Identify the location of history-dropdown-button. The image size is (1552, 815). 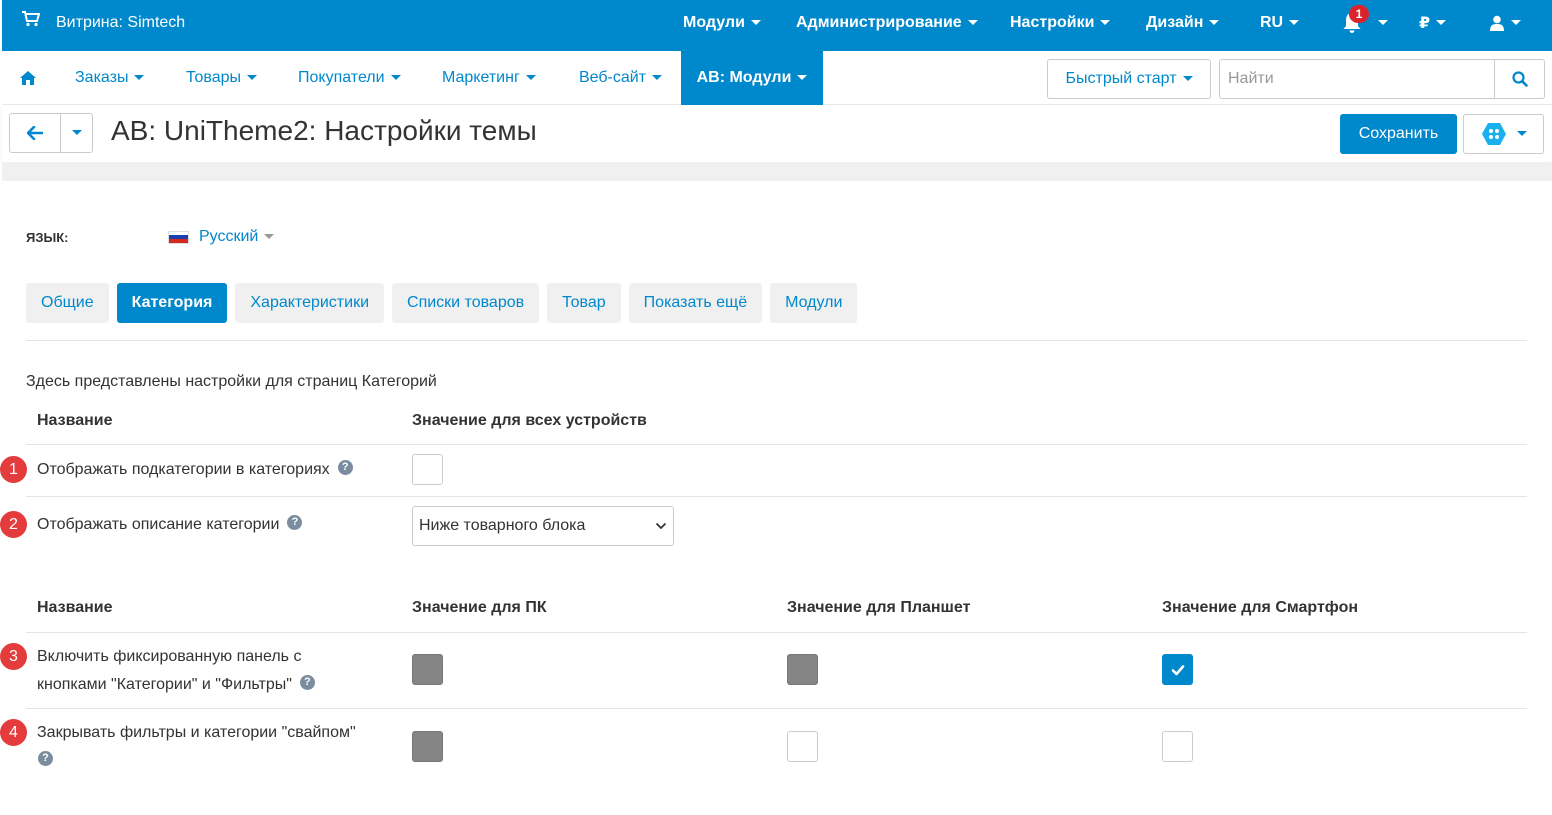
(76, 133).